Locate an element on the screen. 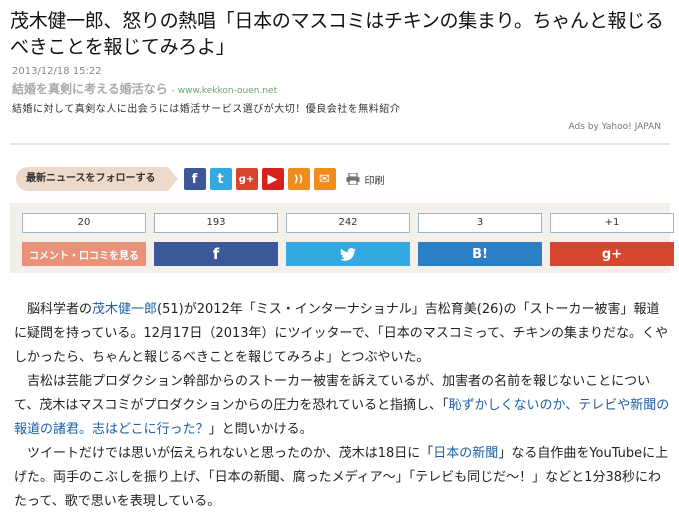 This screenshot has height=519, width=679. follow-icons: f t g+ ▶)) ✉ is located at coordinates (261, 179).